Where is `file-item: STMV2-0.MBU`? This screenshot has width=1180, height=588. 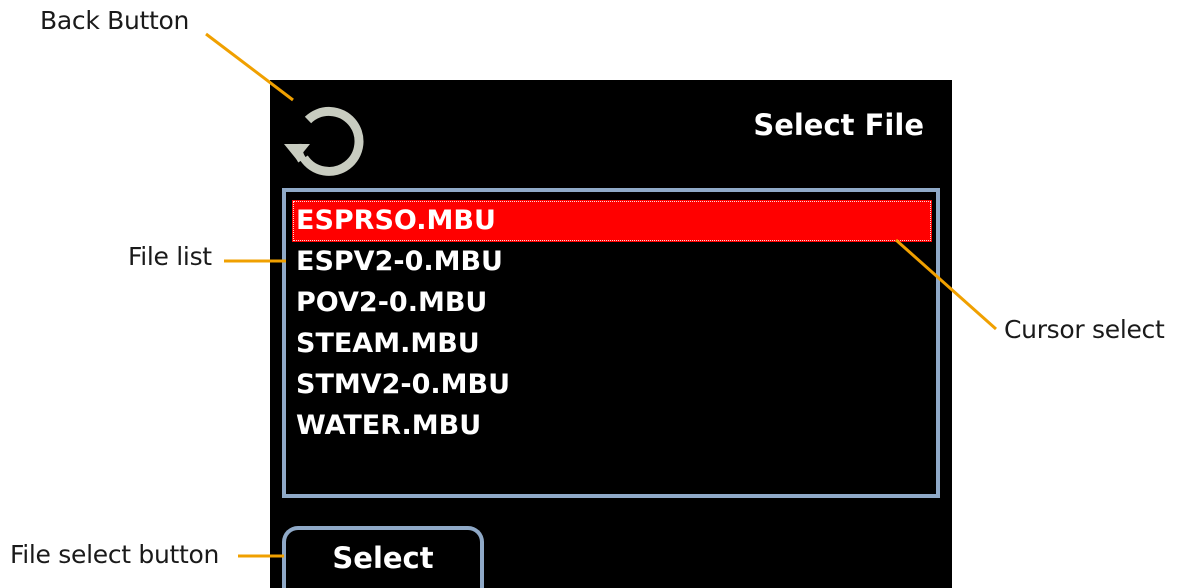
file-item: STMV2-0.MBU is located at coordinates (612, 385).